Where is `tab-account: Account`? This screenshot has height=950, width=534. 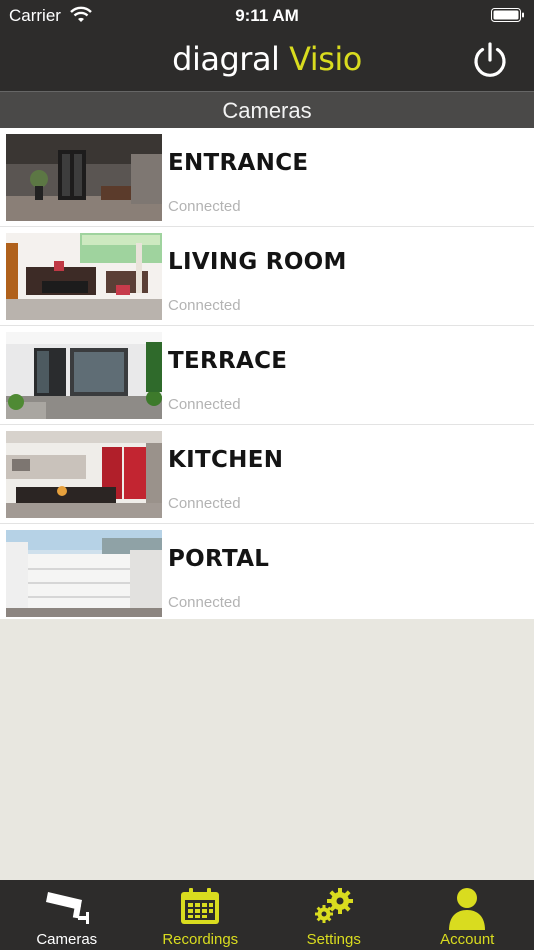
tab-account: Account is located at coordinates (467, 915).